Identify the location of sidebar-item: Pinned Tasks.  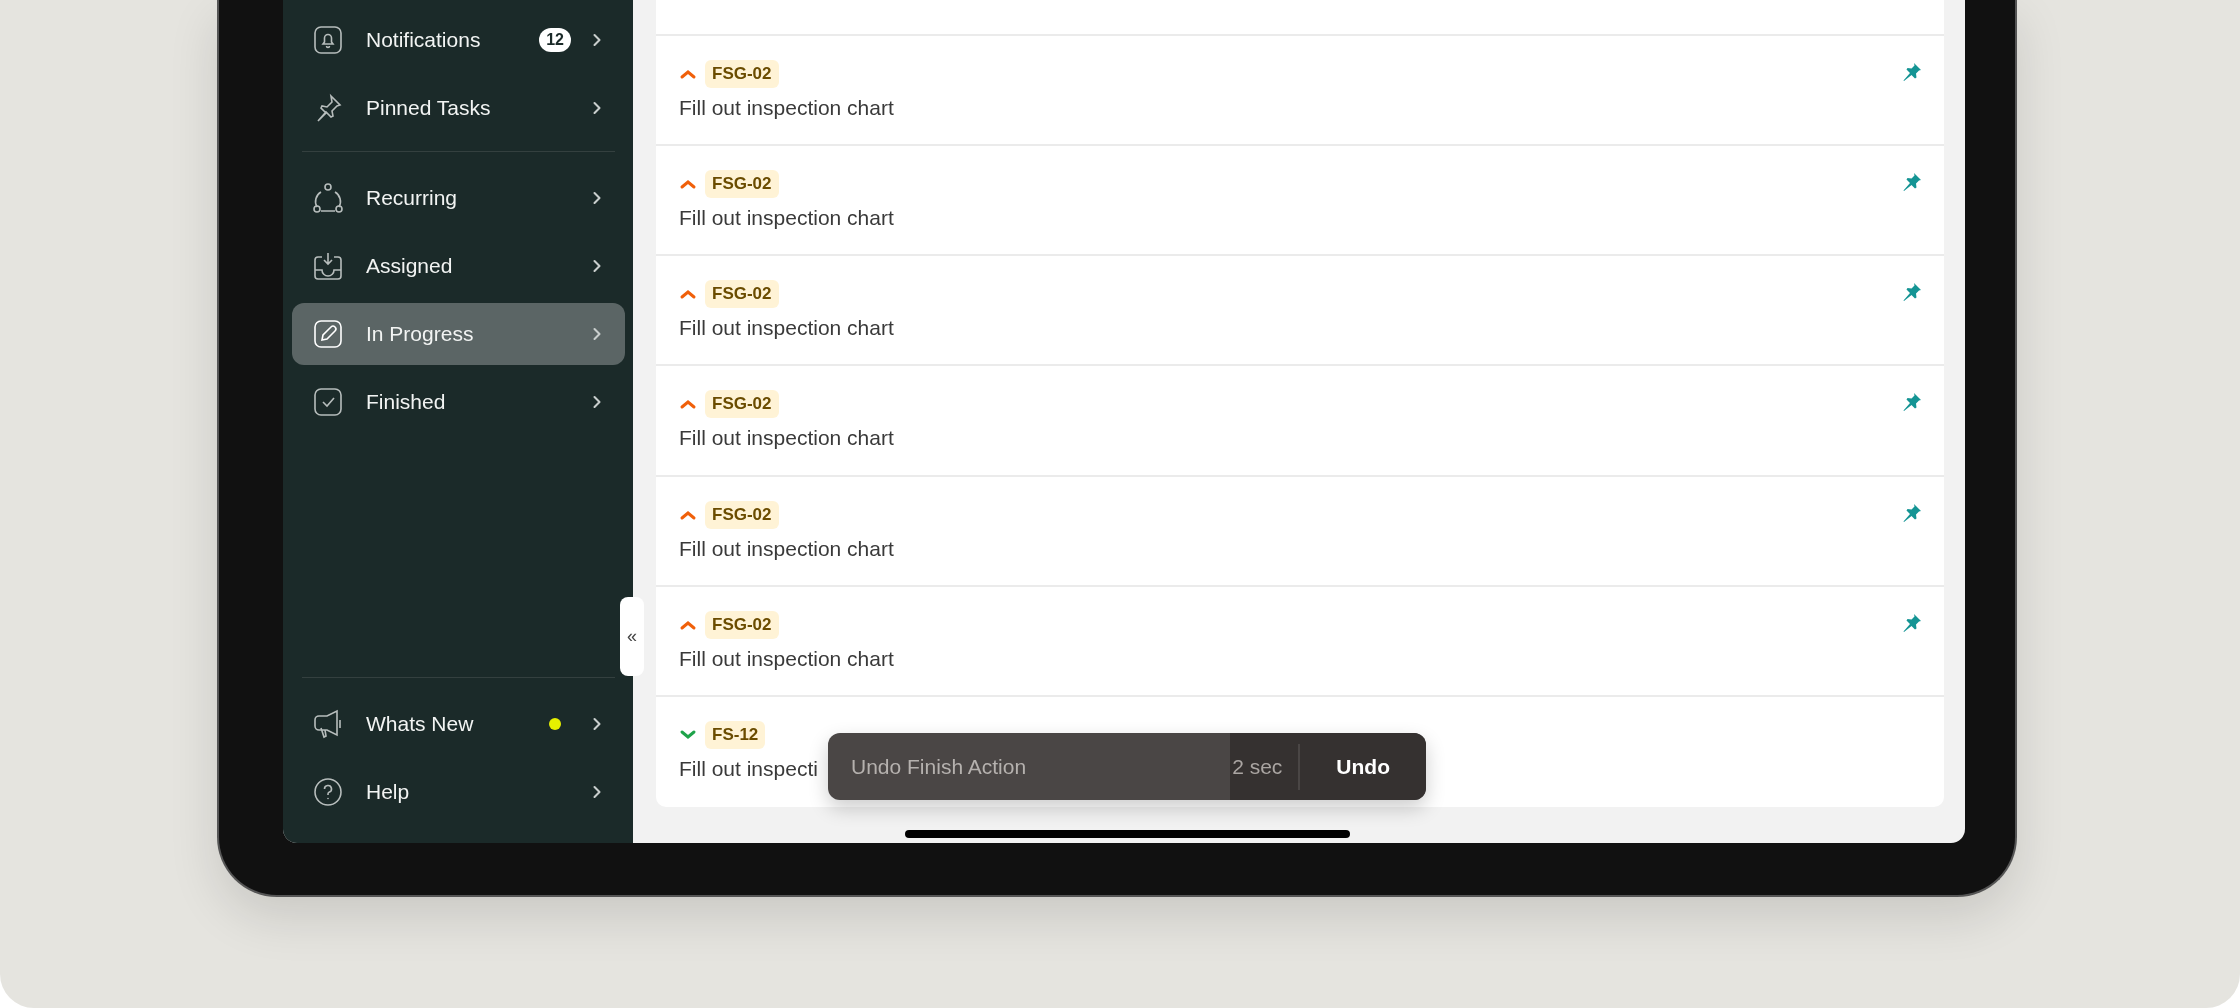
(458, 108).